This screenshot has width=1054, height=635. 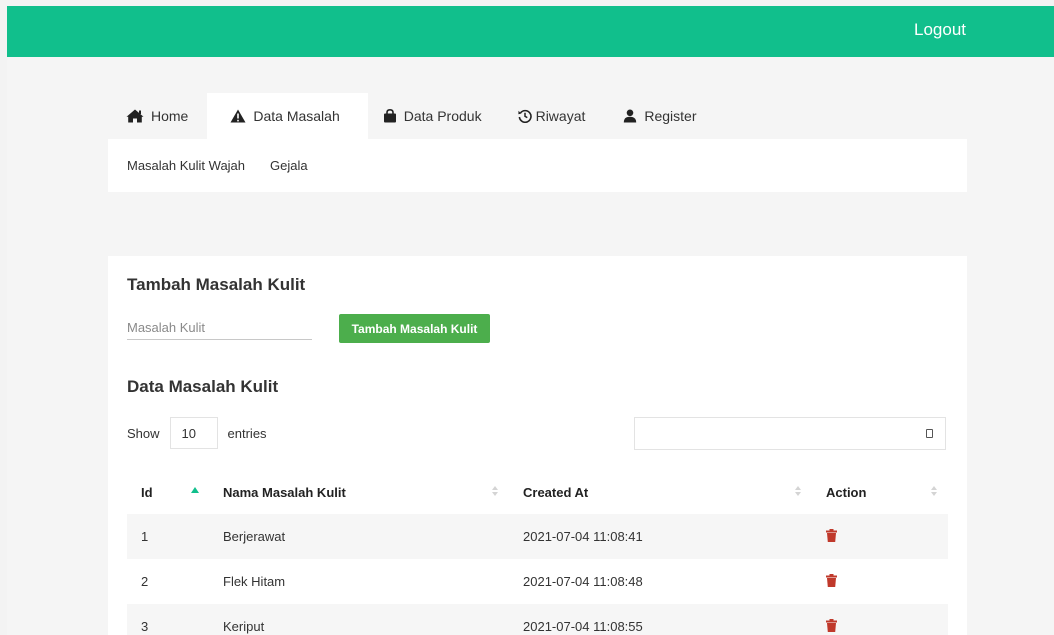 I want to click on tab-register: Register, so click(x=660, y=116).